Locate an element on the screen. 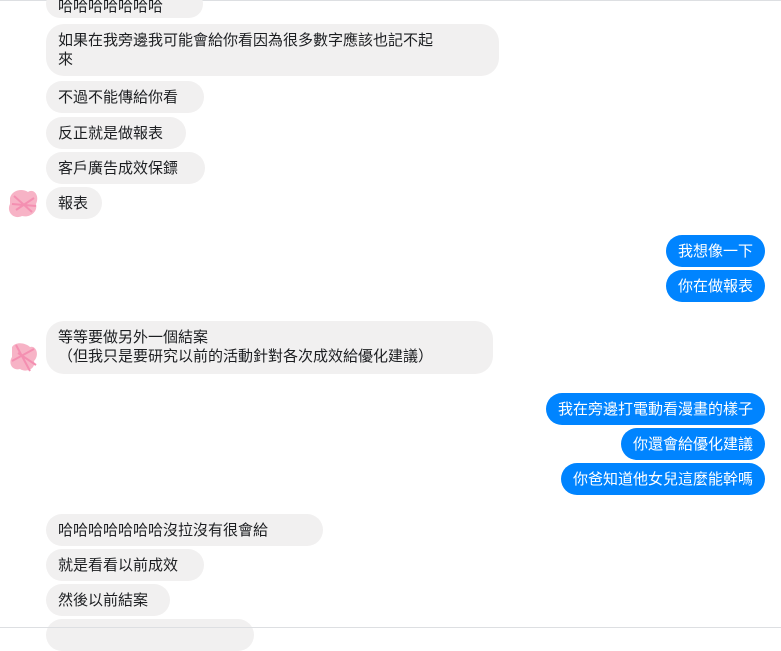 The image size is (781, 651). message-incoming: 不過不能傳給你看 is located at coordinates (125, 97).